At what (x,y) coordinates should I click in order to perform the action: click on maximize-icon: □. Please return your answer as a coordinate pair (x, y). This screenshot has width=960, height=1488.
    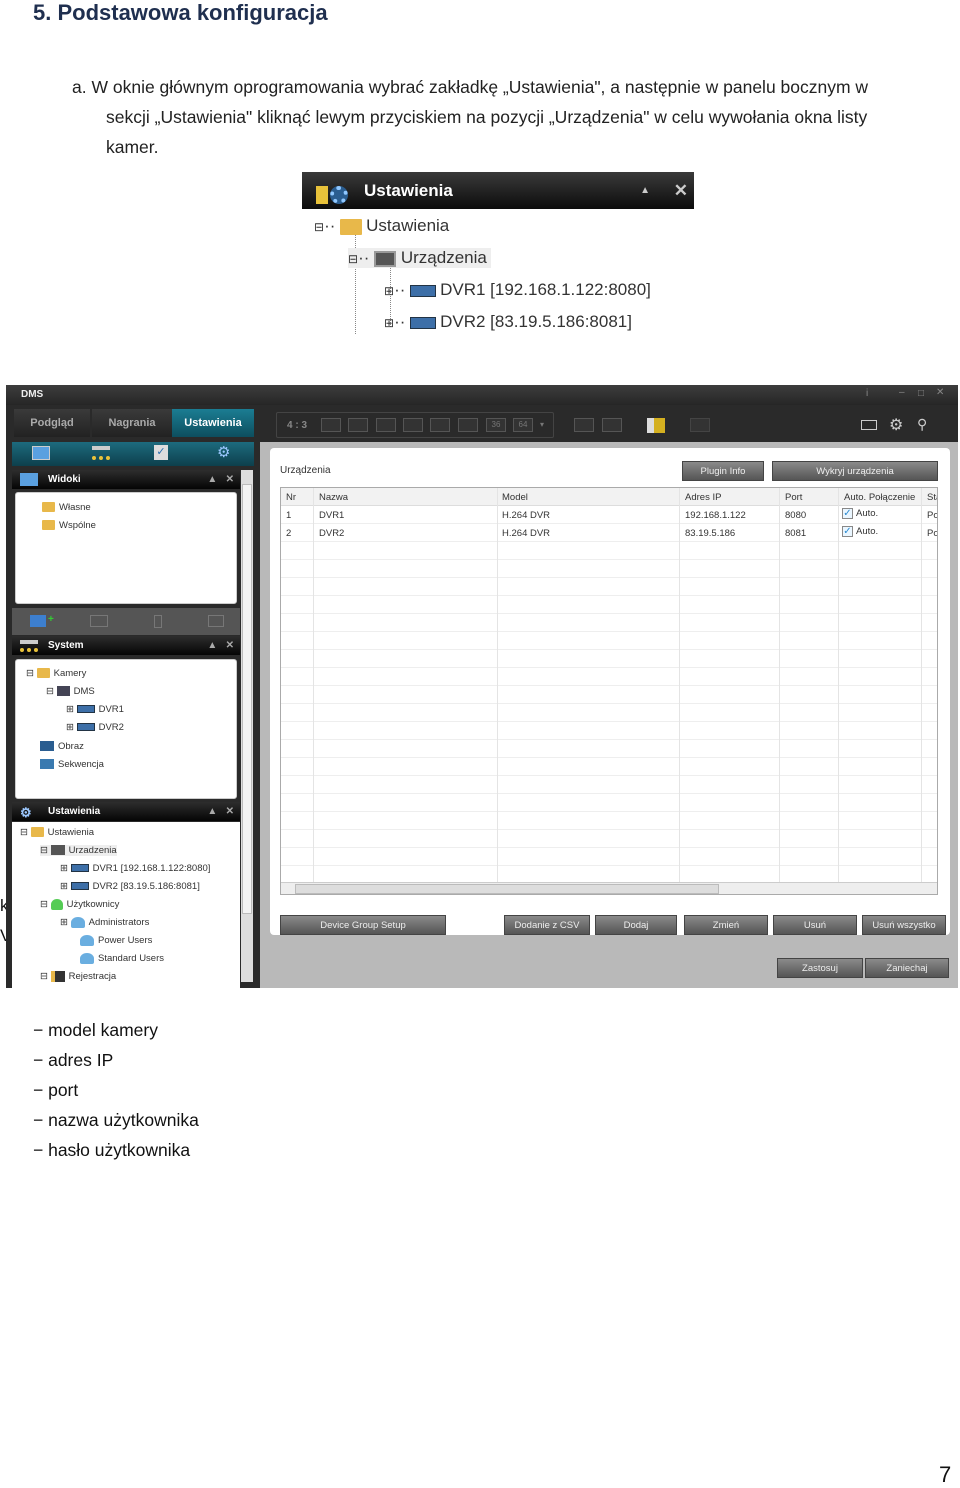
    Looking at the image, I should click on (921, 393).